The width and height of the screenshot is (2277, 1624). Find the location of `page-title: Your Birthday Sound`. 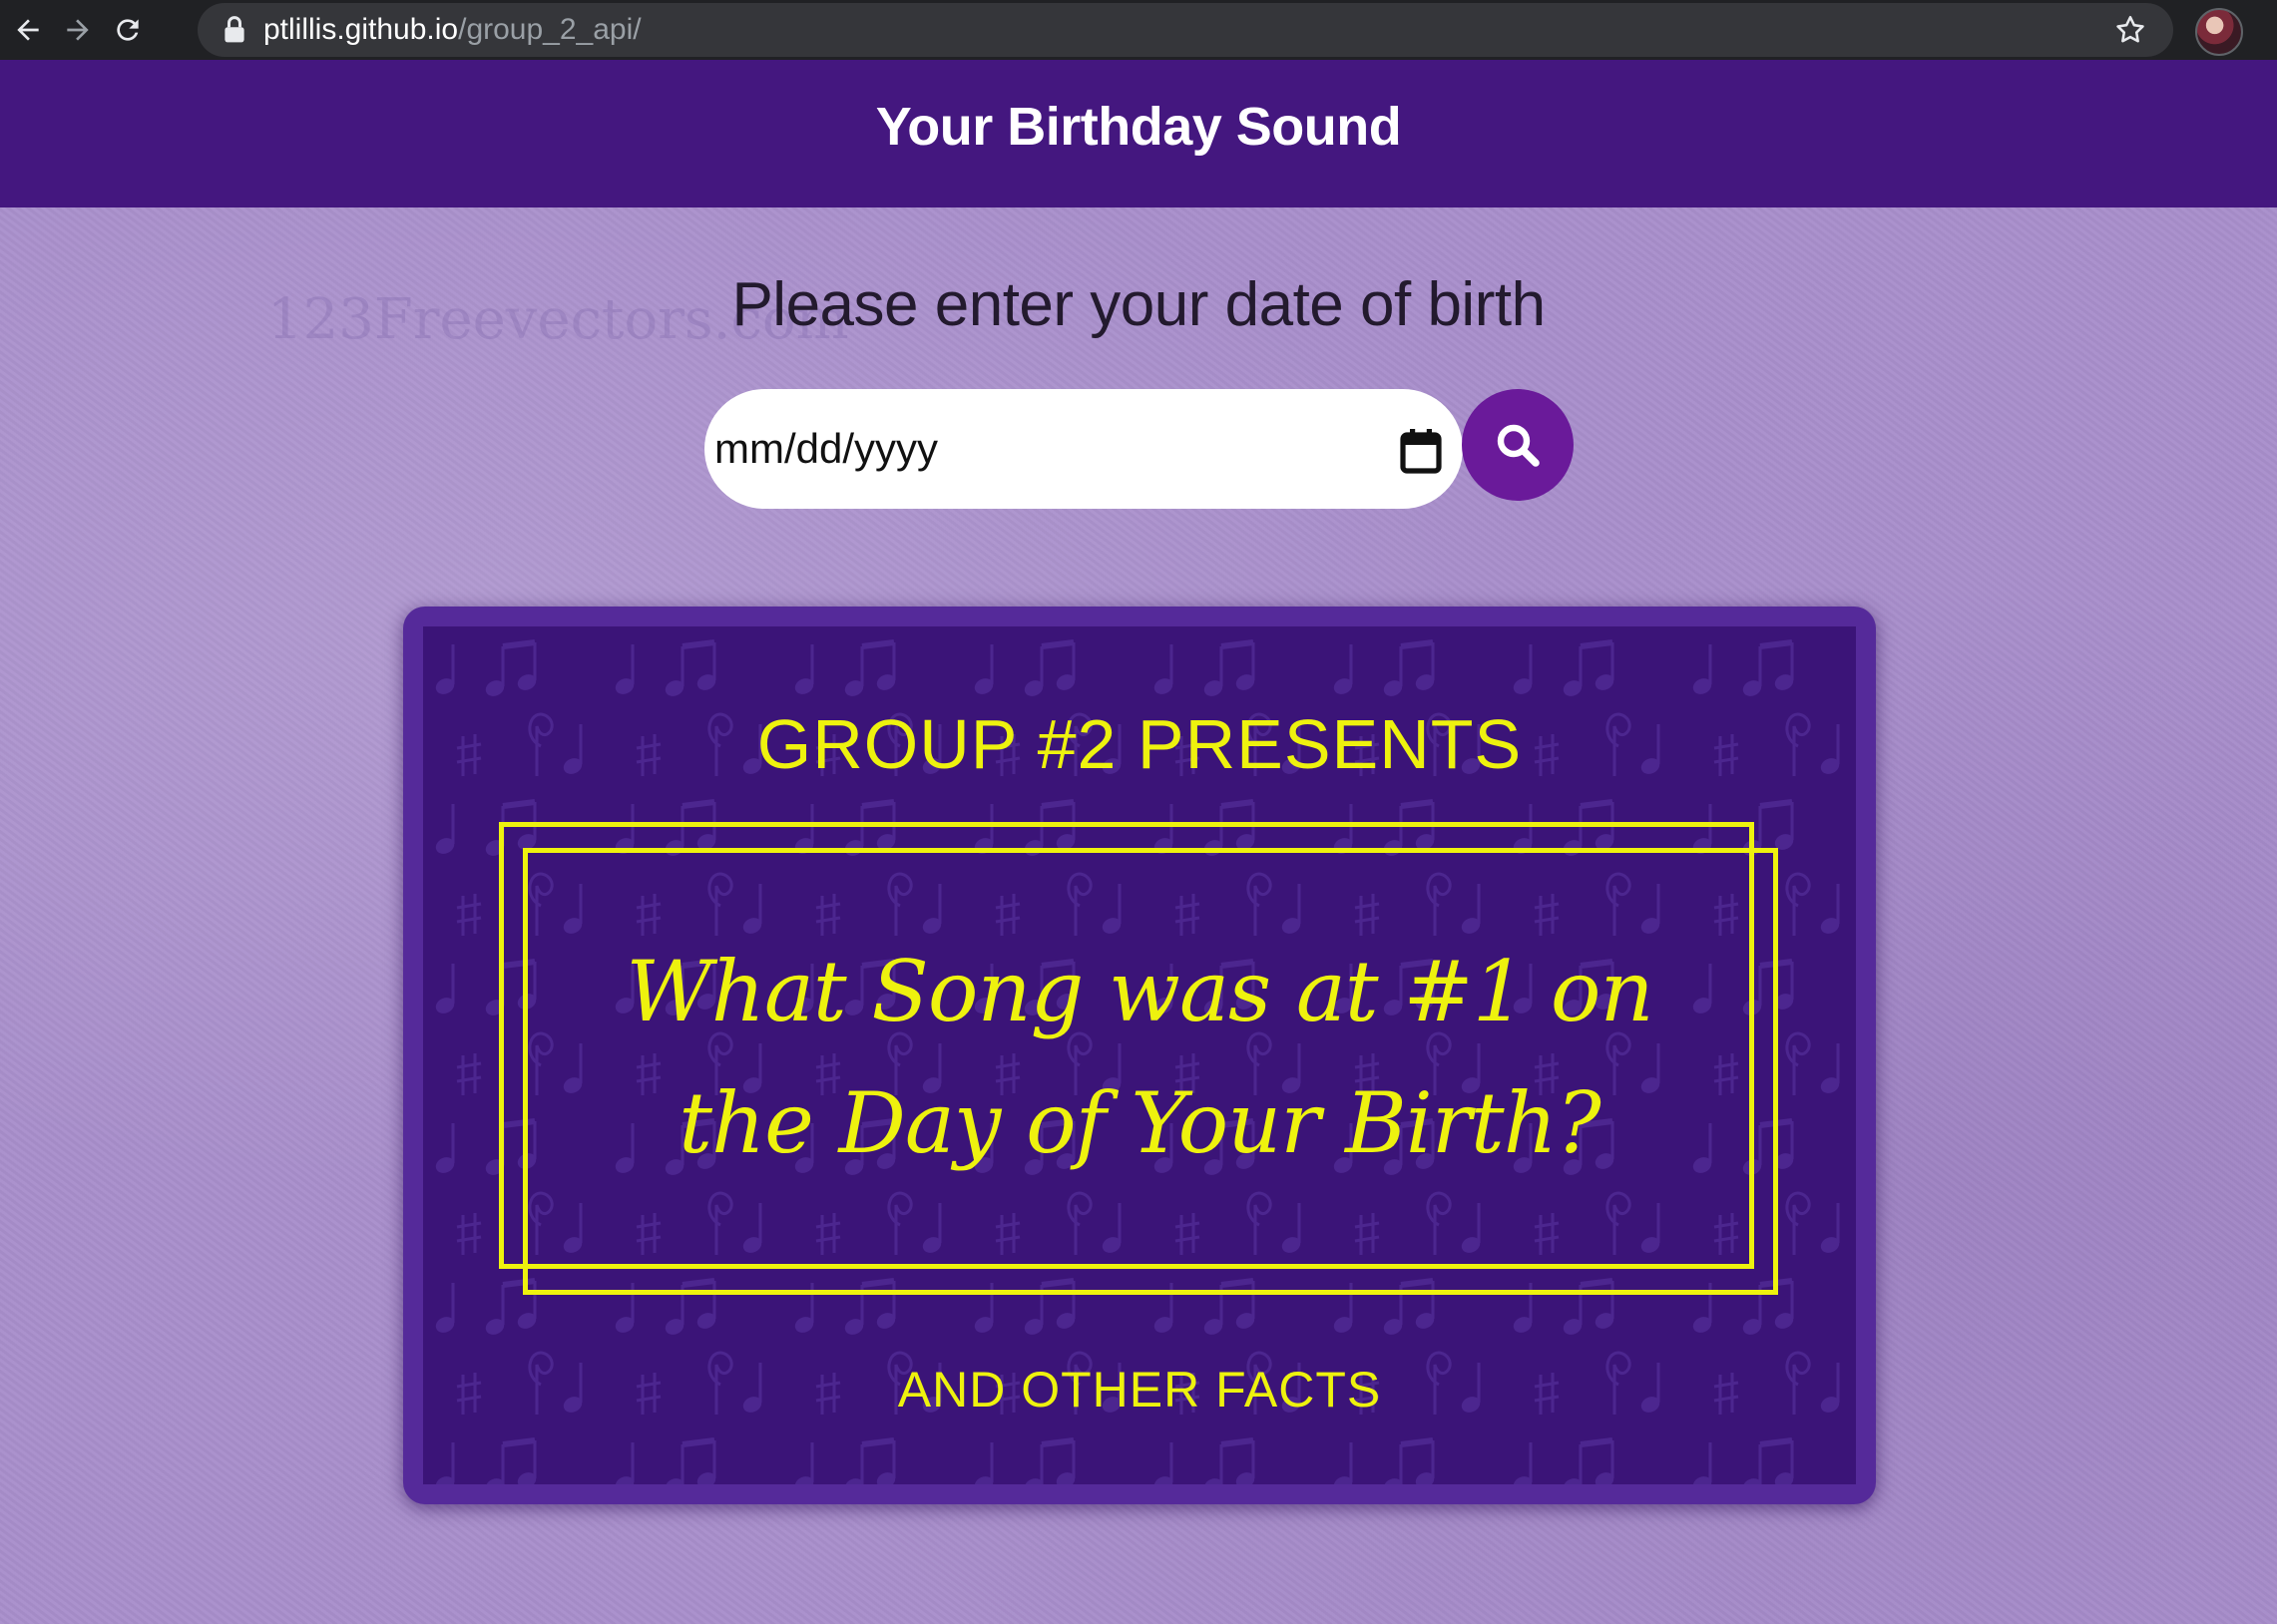

page-title: Your Birthday Sound is located at coordinates (1139, 127).